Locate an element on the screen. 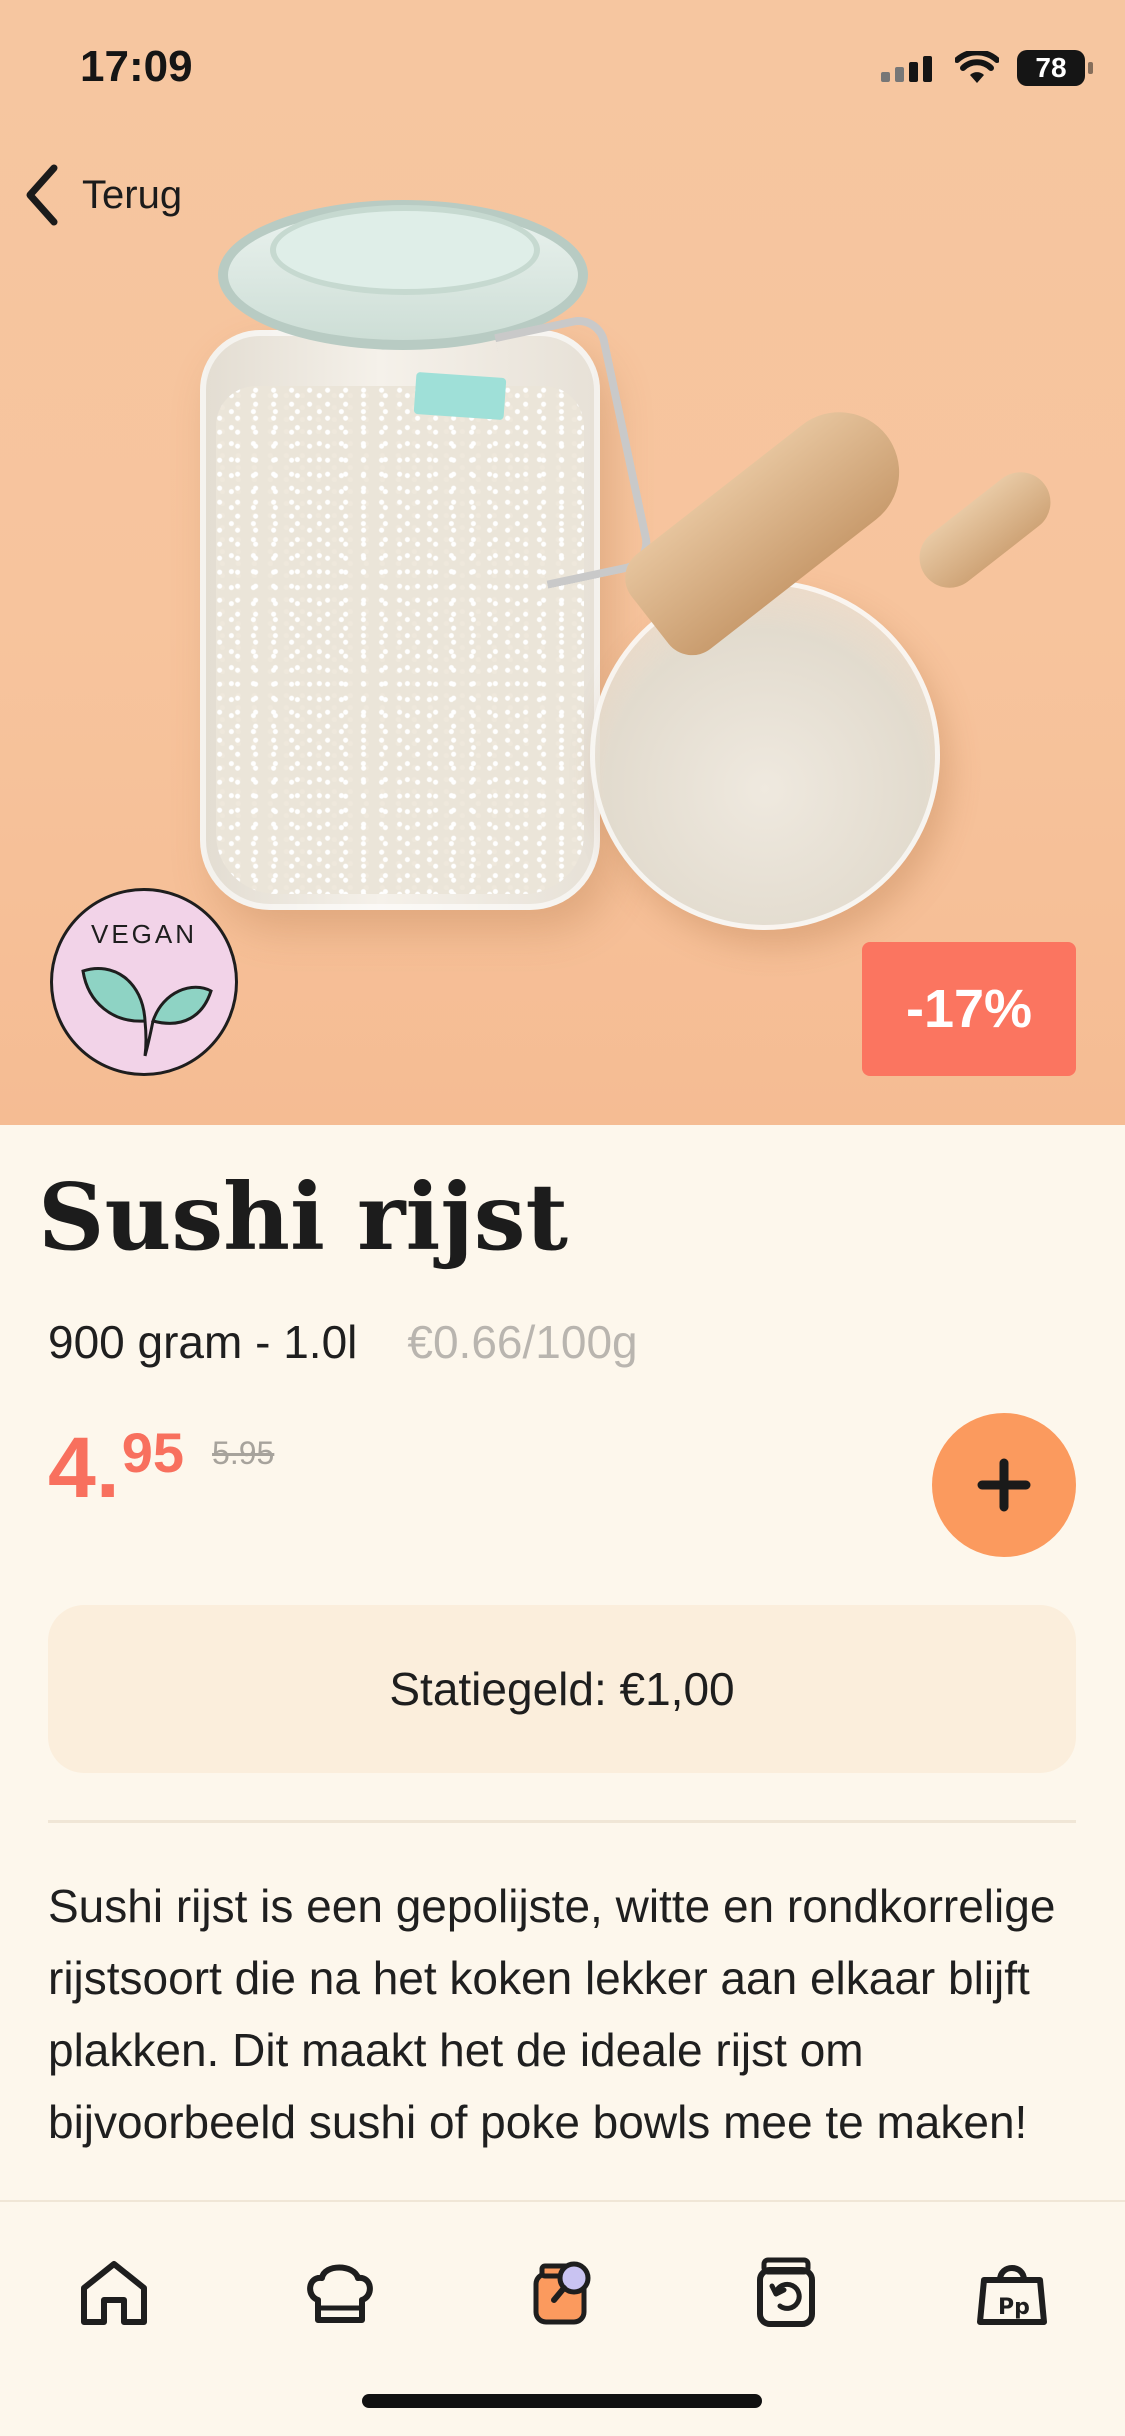 Image resolution: width=1125 pixels, height=2436 pixels. old-price: 5.95 is located at coordinates (243, 1453).